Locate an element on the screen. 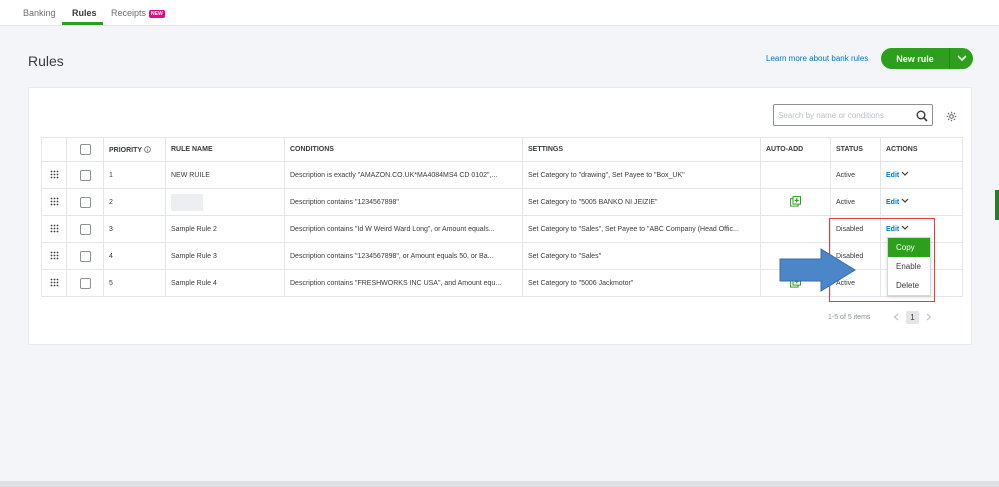 This screenshot has height=487, width=999. new-rule-button: New rule is located at coordinates (927, 58).